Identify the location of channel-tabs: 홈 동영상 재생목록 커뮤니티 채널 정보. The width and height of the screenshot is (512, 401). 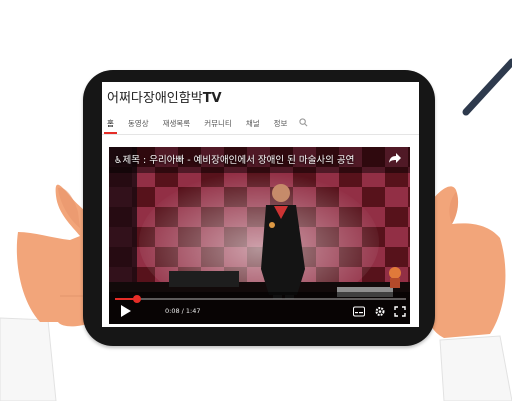
(206, 125).